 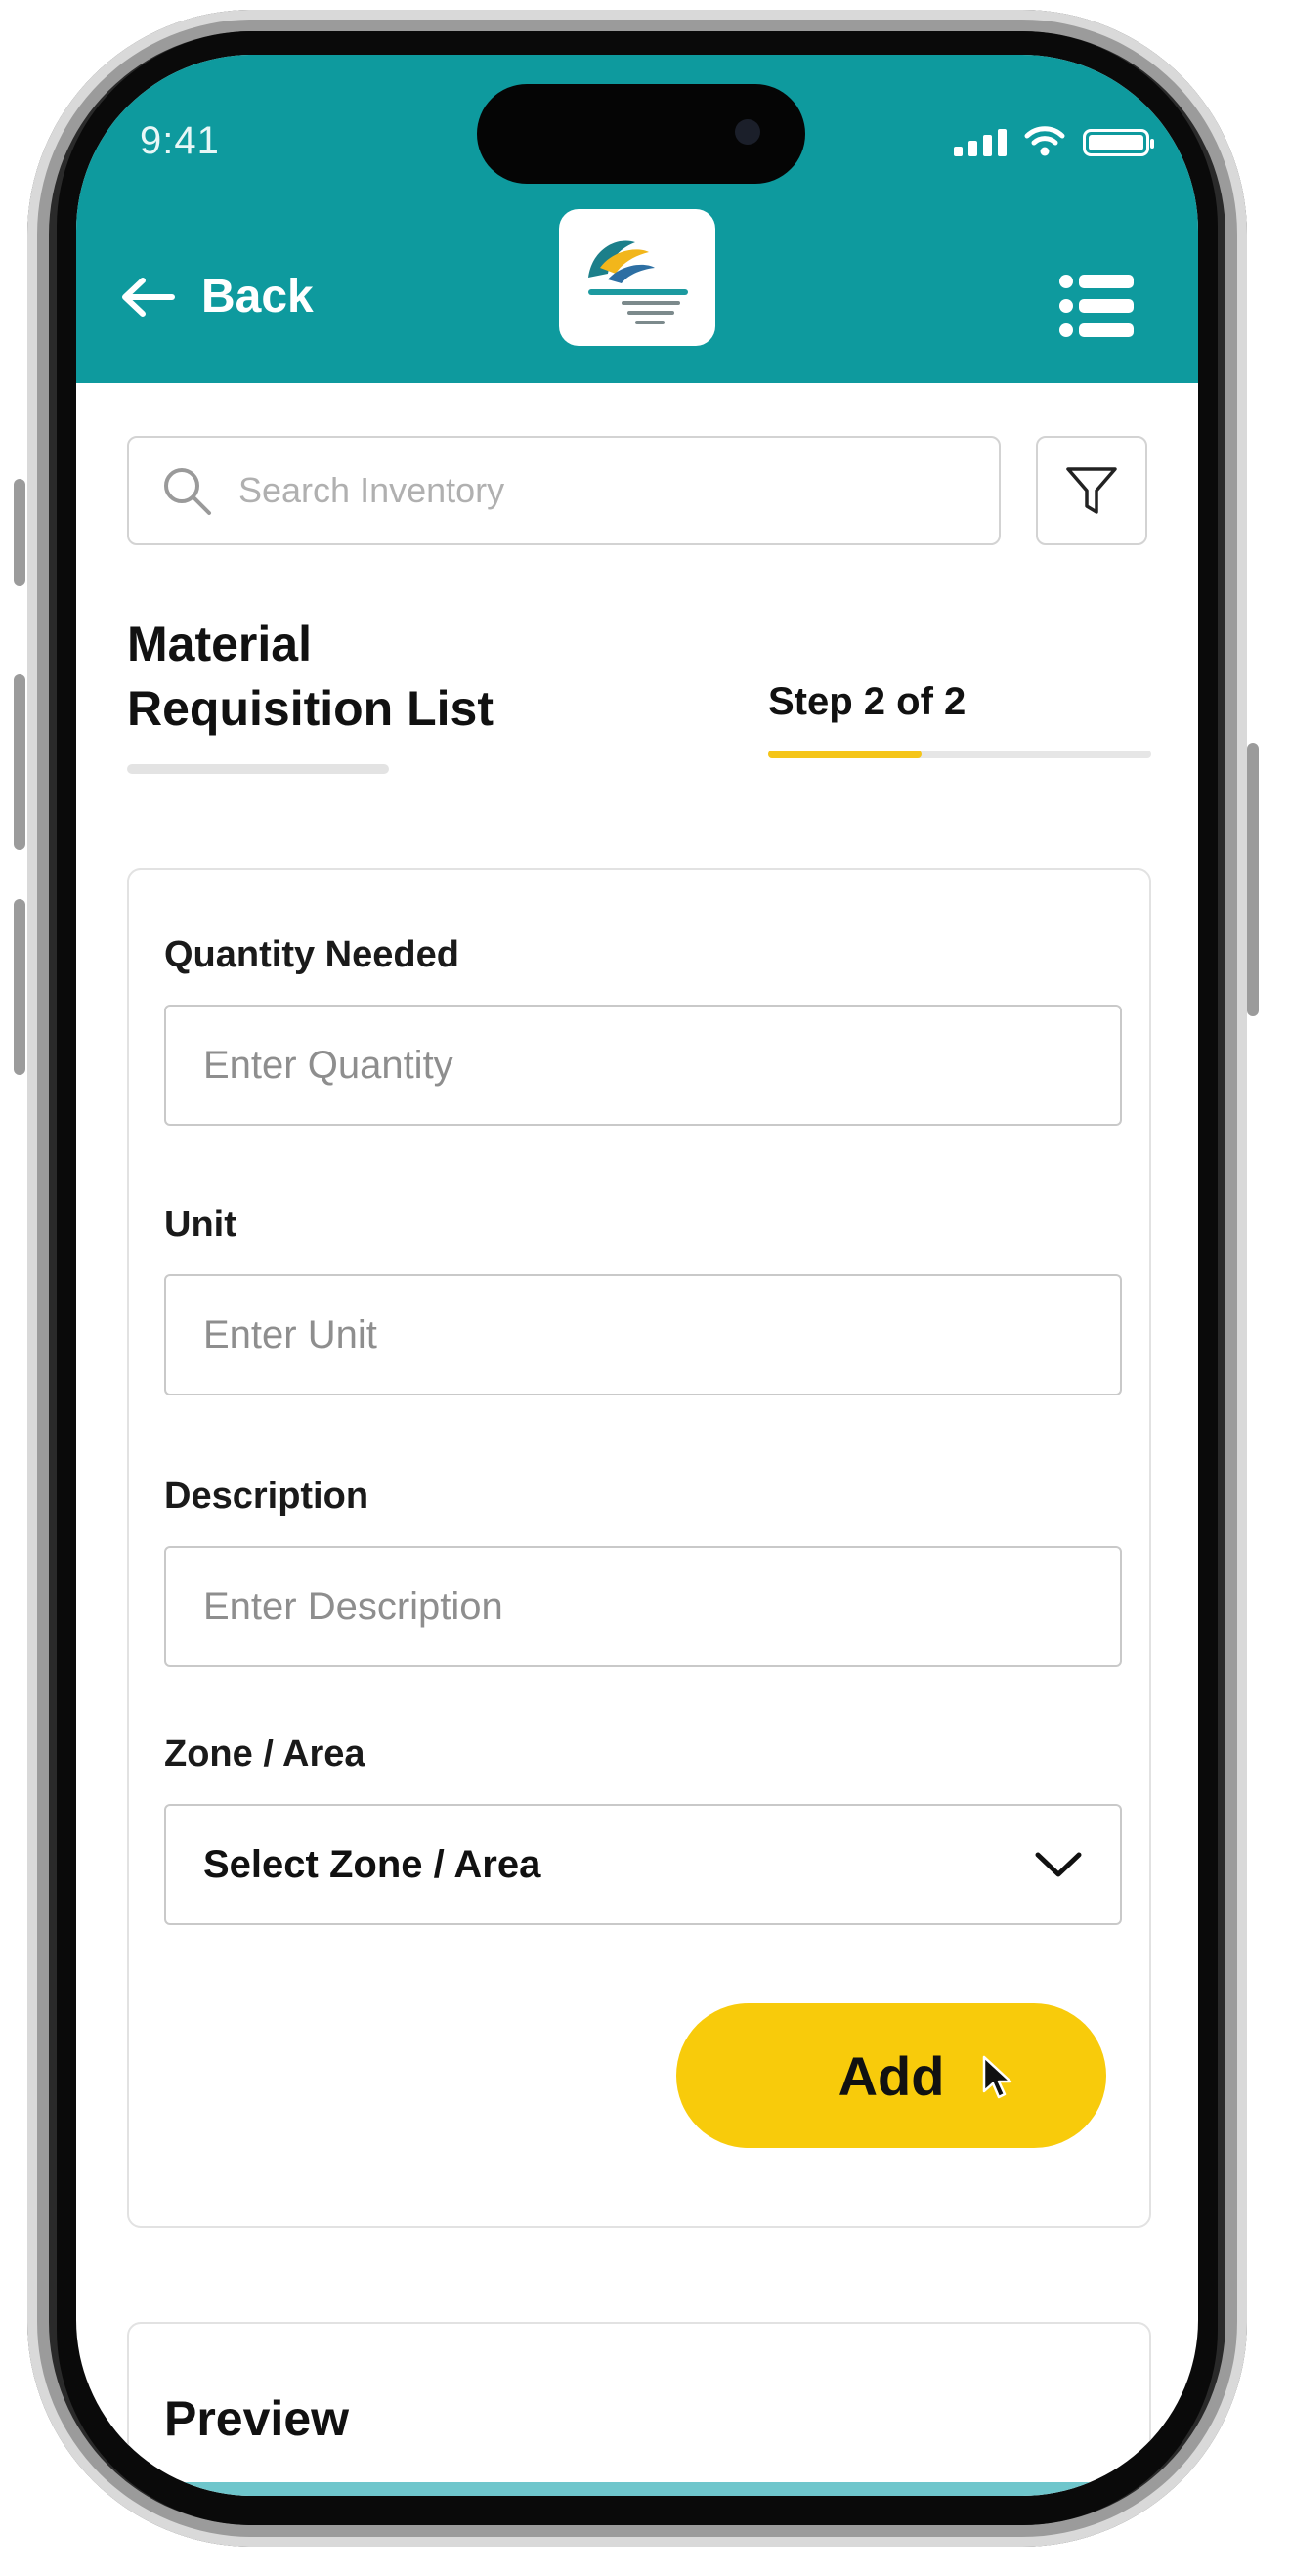 I want to click on page-title-line1: Material, so click(x=219, y=644).